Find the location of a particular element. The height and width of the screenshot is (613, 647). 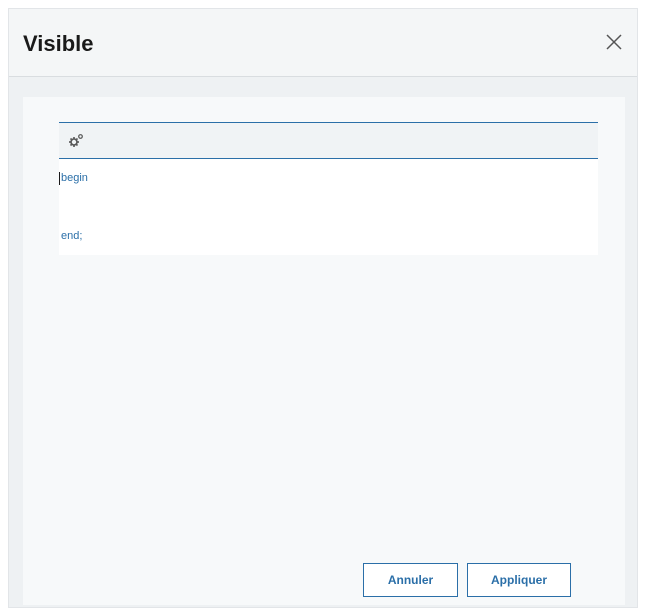

settings-button is located at coordinates (76, 141).